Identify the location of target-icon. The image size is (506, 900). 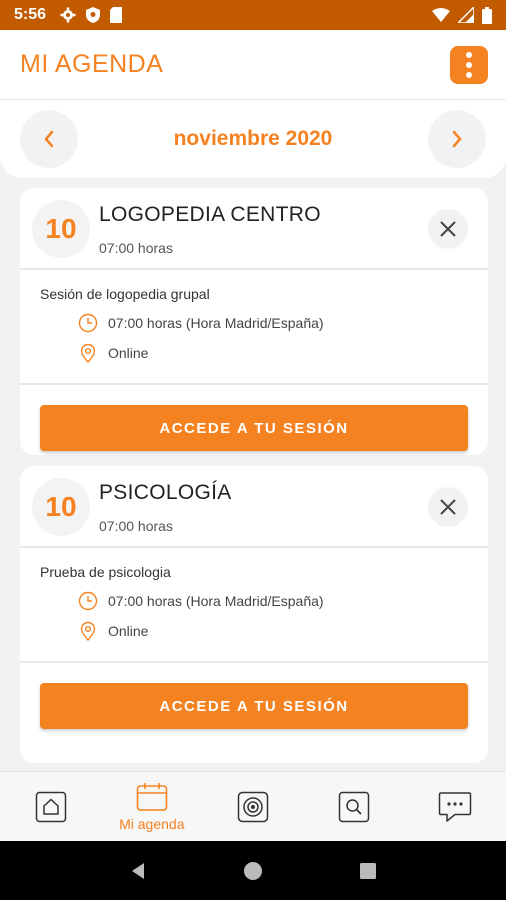
(253, 806).